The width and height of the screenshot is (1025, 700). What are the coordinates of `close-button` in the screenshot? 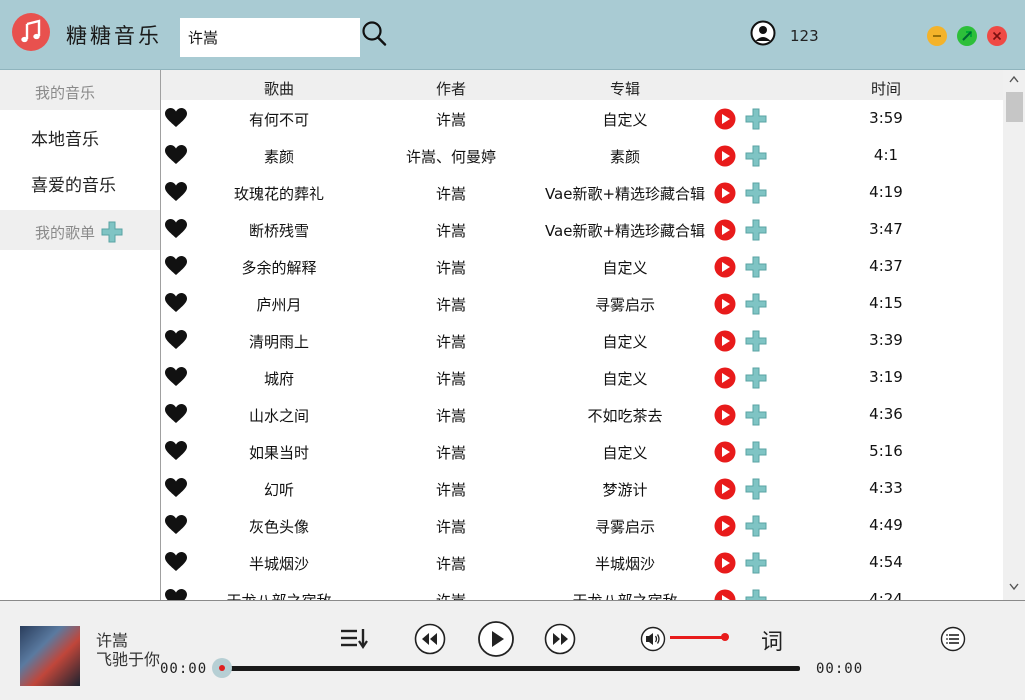 It's located at (997, 36).